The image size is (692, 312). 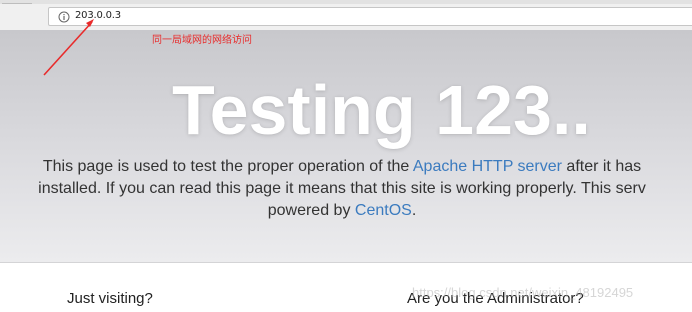 I want to click on annotation-label: 同一局域网的网络访问, so click(x=202, y=40).